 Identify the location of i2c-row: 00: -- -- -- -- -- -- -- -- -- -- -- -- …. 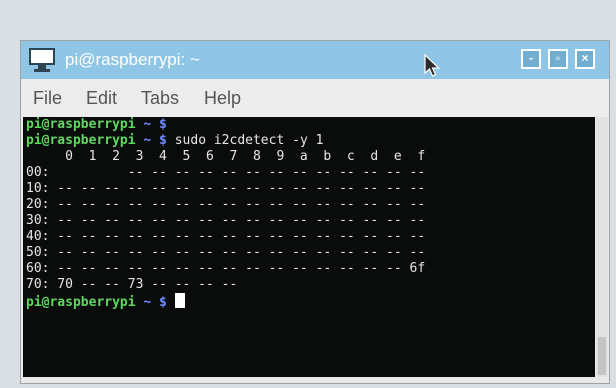
(226, 172).